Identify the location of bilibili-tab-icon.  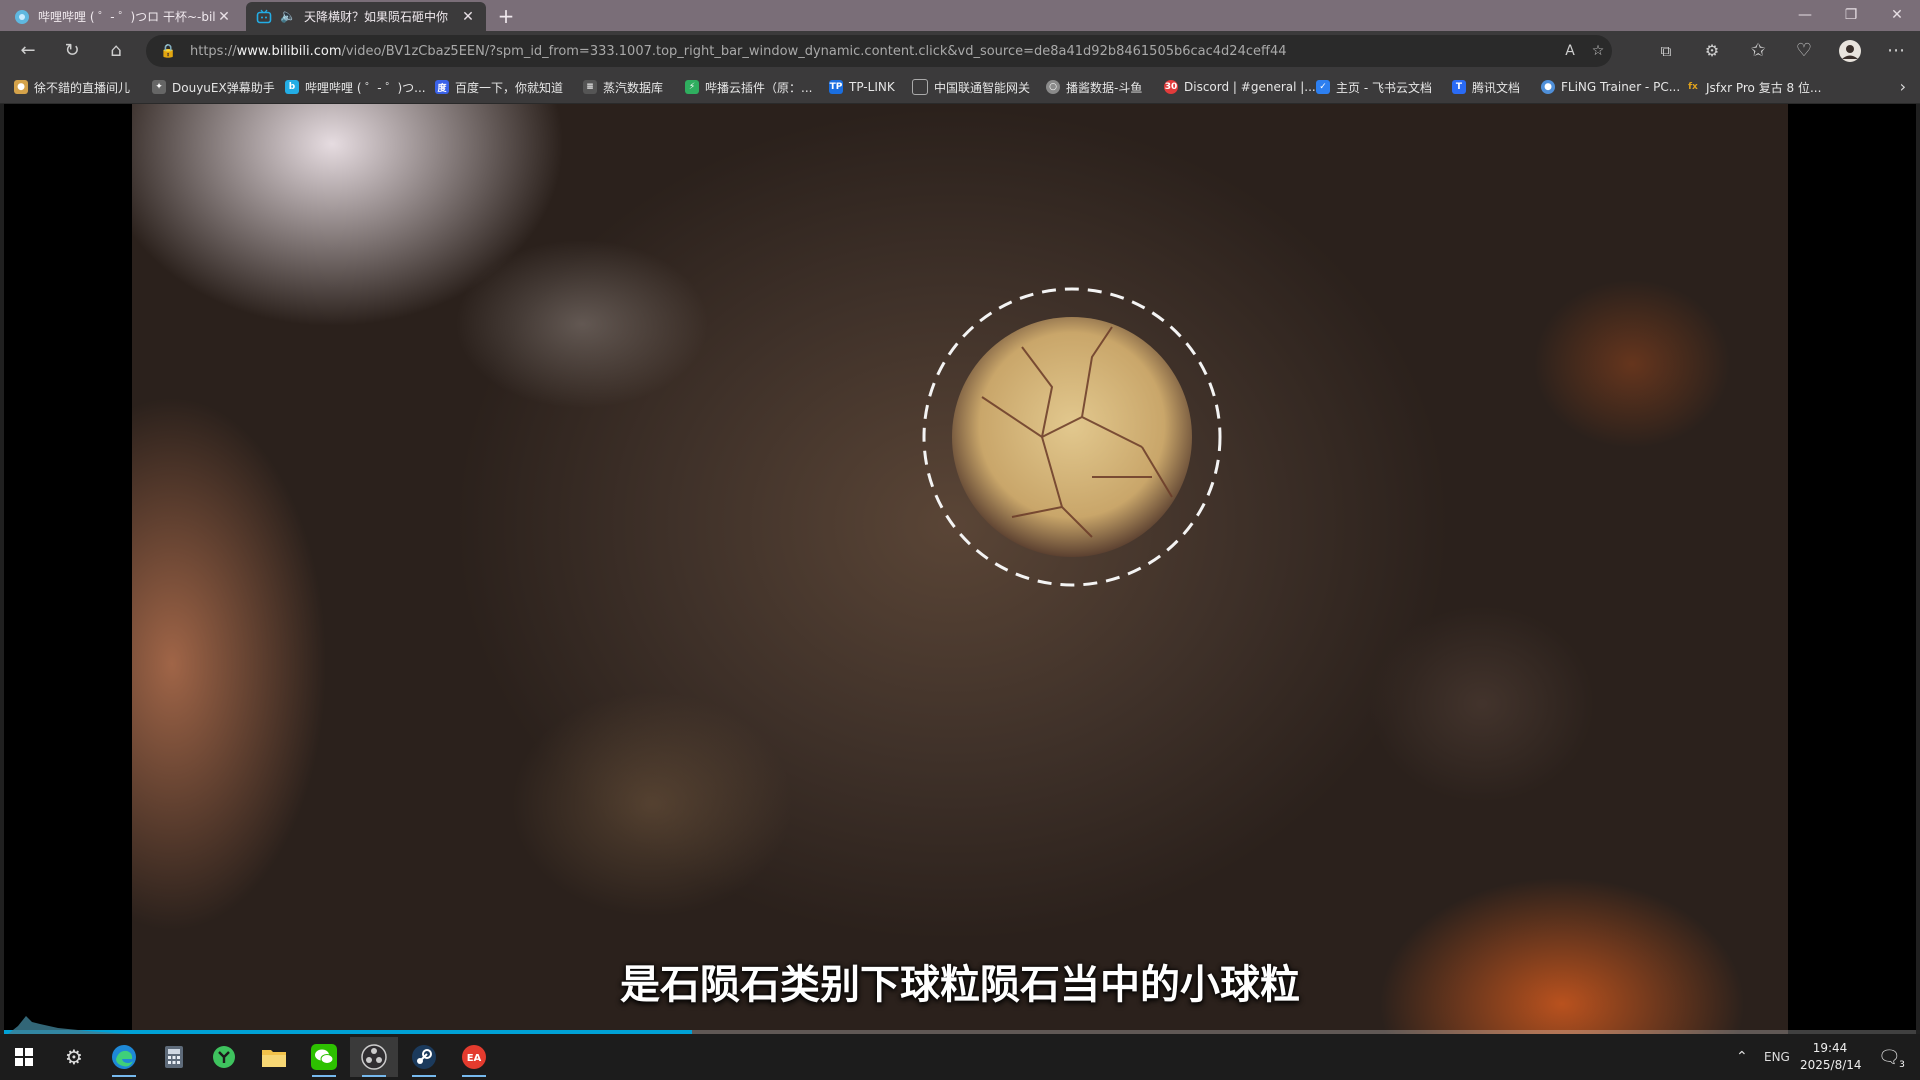
(22, 17).